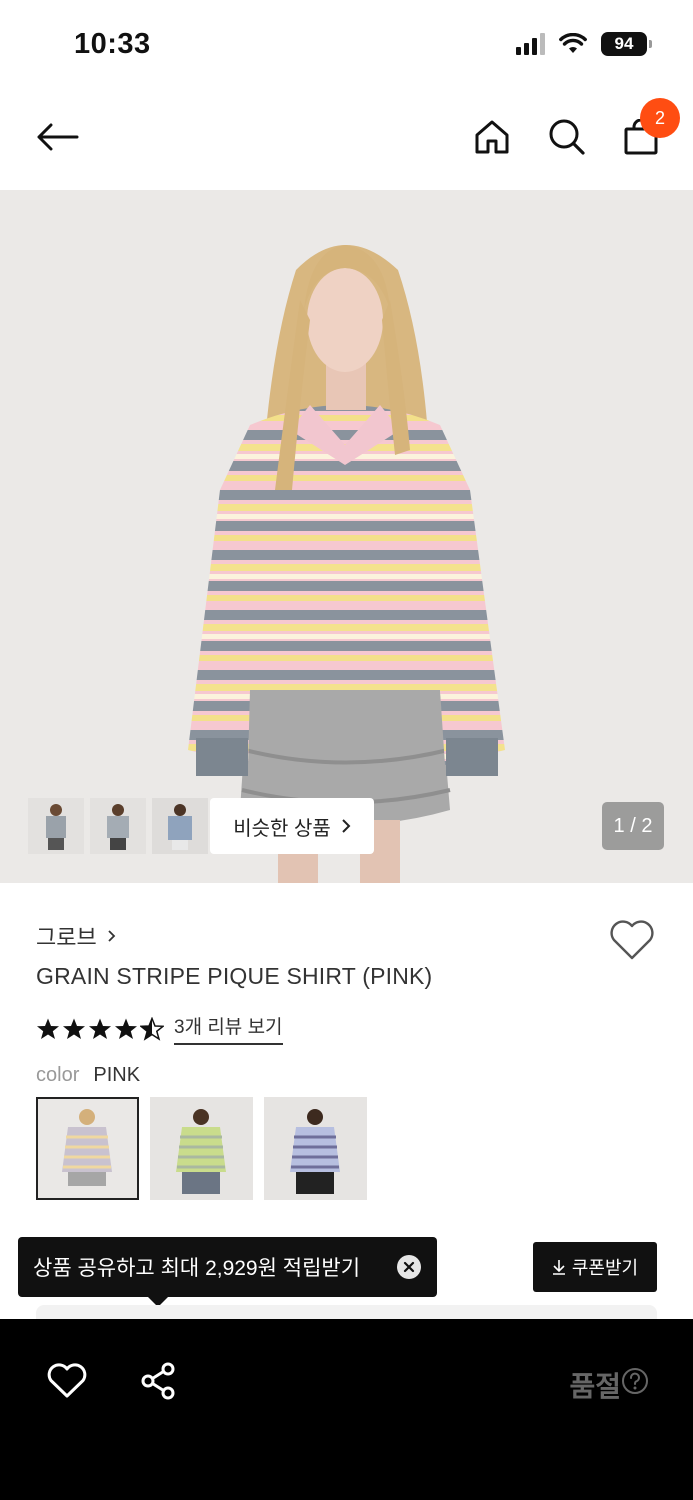 The image size is (693, 1500). I want to click on brand-link: 그로브, so click(76, 936).